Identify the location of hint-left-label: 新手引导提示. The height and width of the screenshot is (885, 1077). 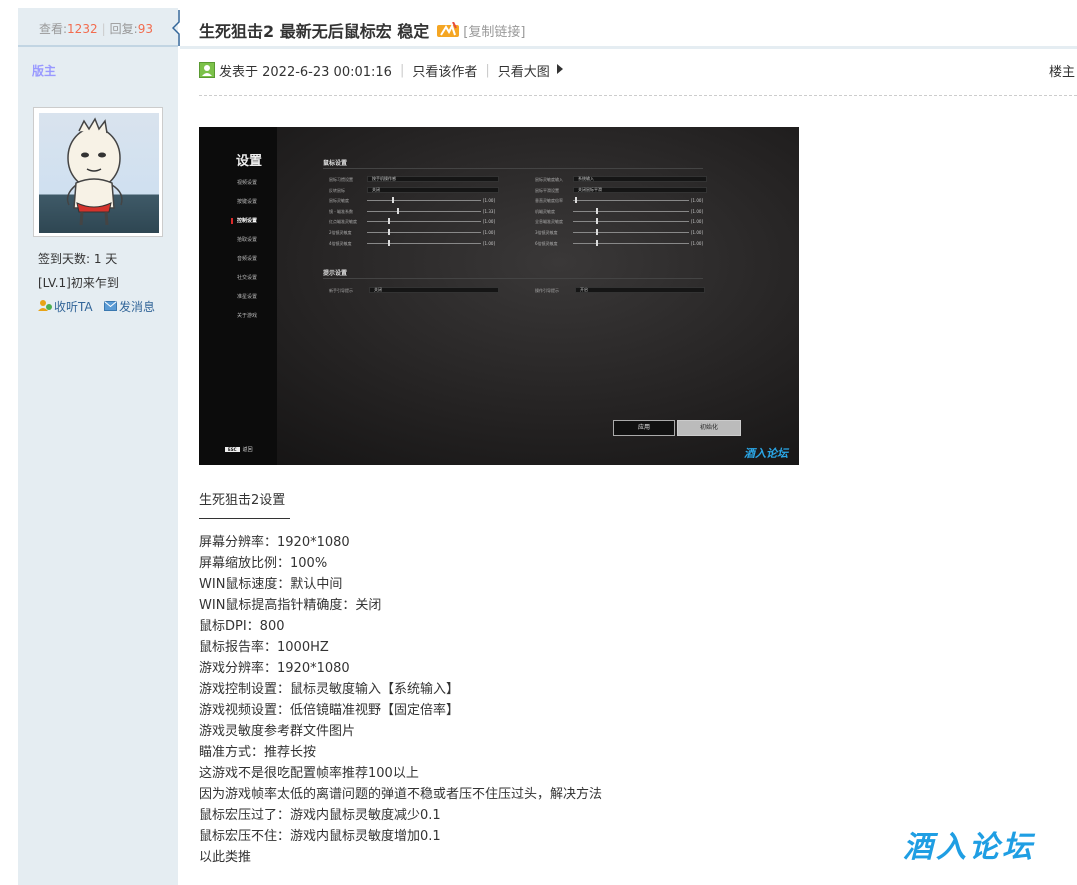
(341, 290).